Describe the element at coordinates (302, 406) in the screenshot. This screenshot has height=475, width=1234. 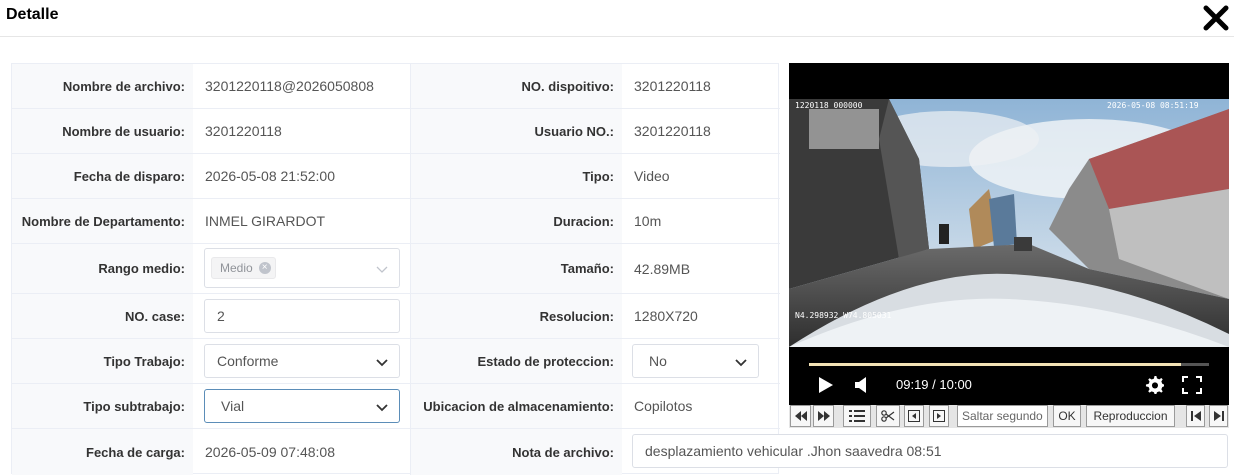
I see `tipo-subtrabajo-select: Vial` at that location.